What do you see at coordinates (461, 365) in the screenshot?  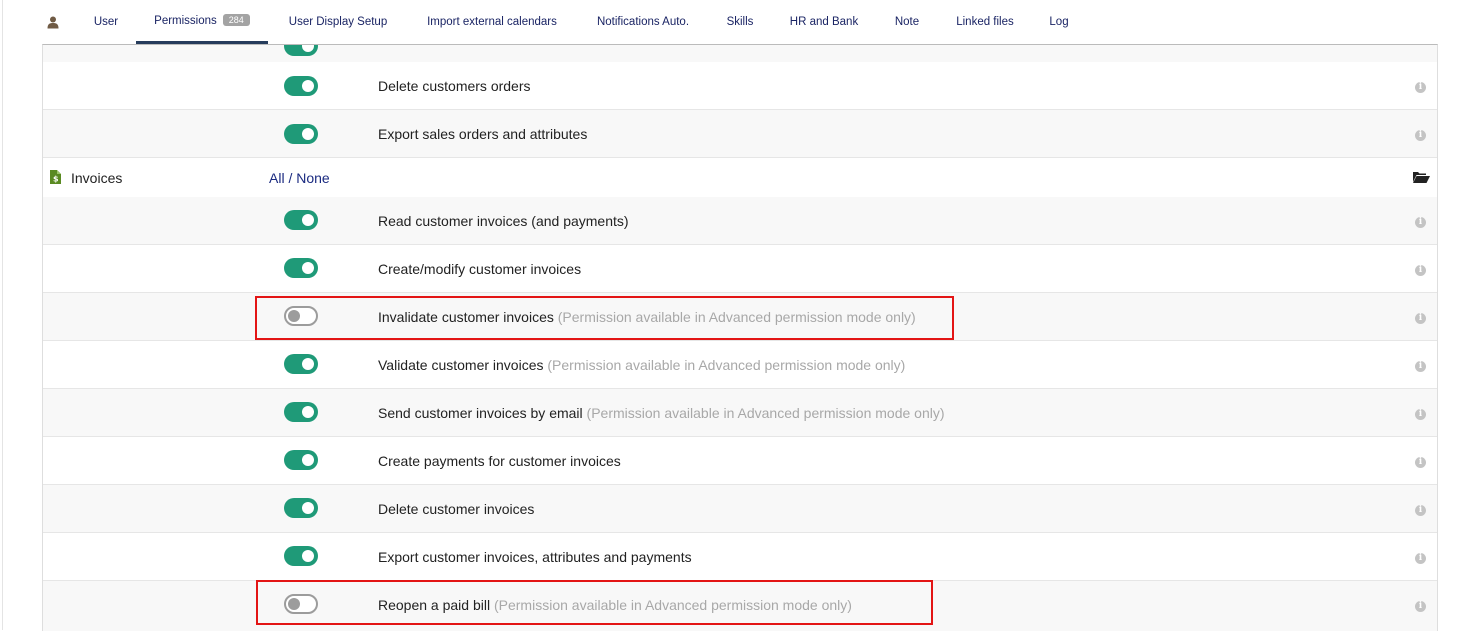 I see `permission-label-text: Validate customer invoices` at bounding box center [461, 365].